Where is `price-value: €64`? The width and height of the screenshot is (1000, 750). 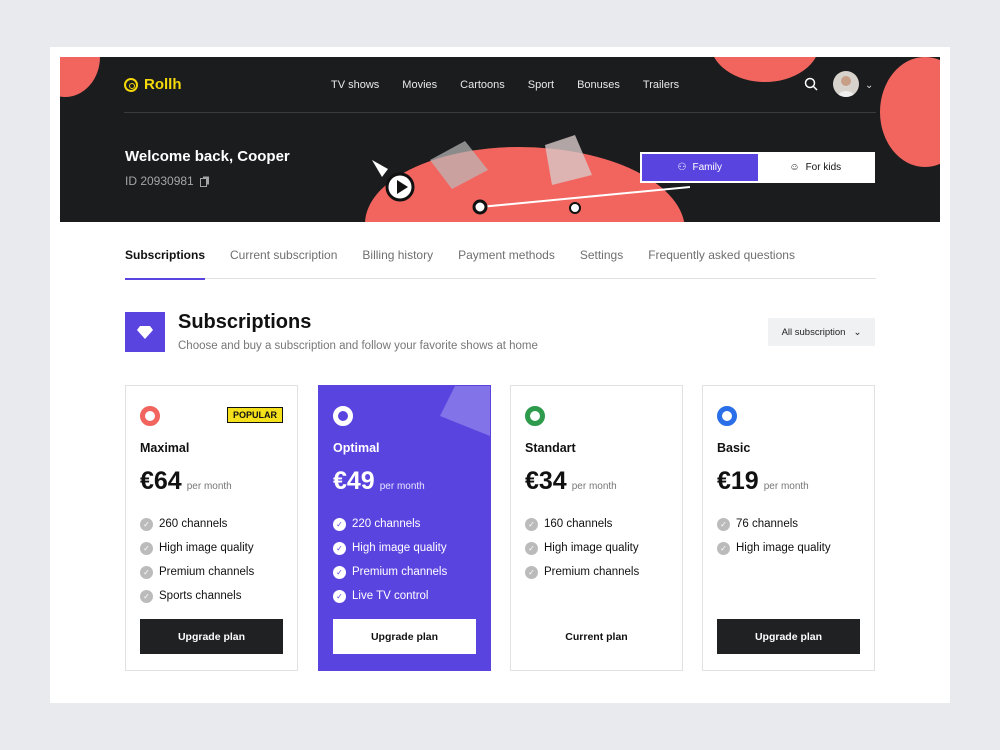
price-value: €64 is located at coordinates (161, 481).